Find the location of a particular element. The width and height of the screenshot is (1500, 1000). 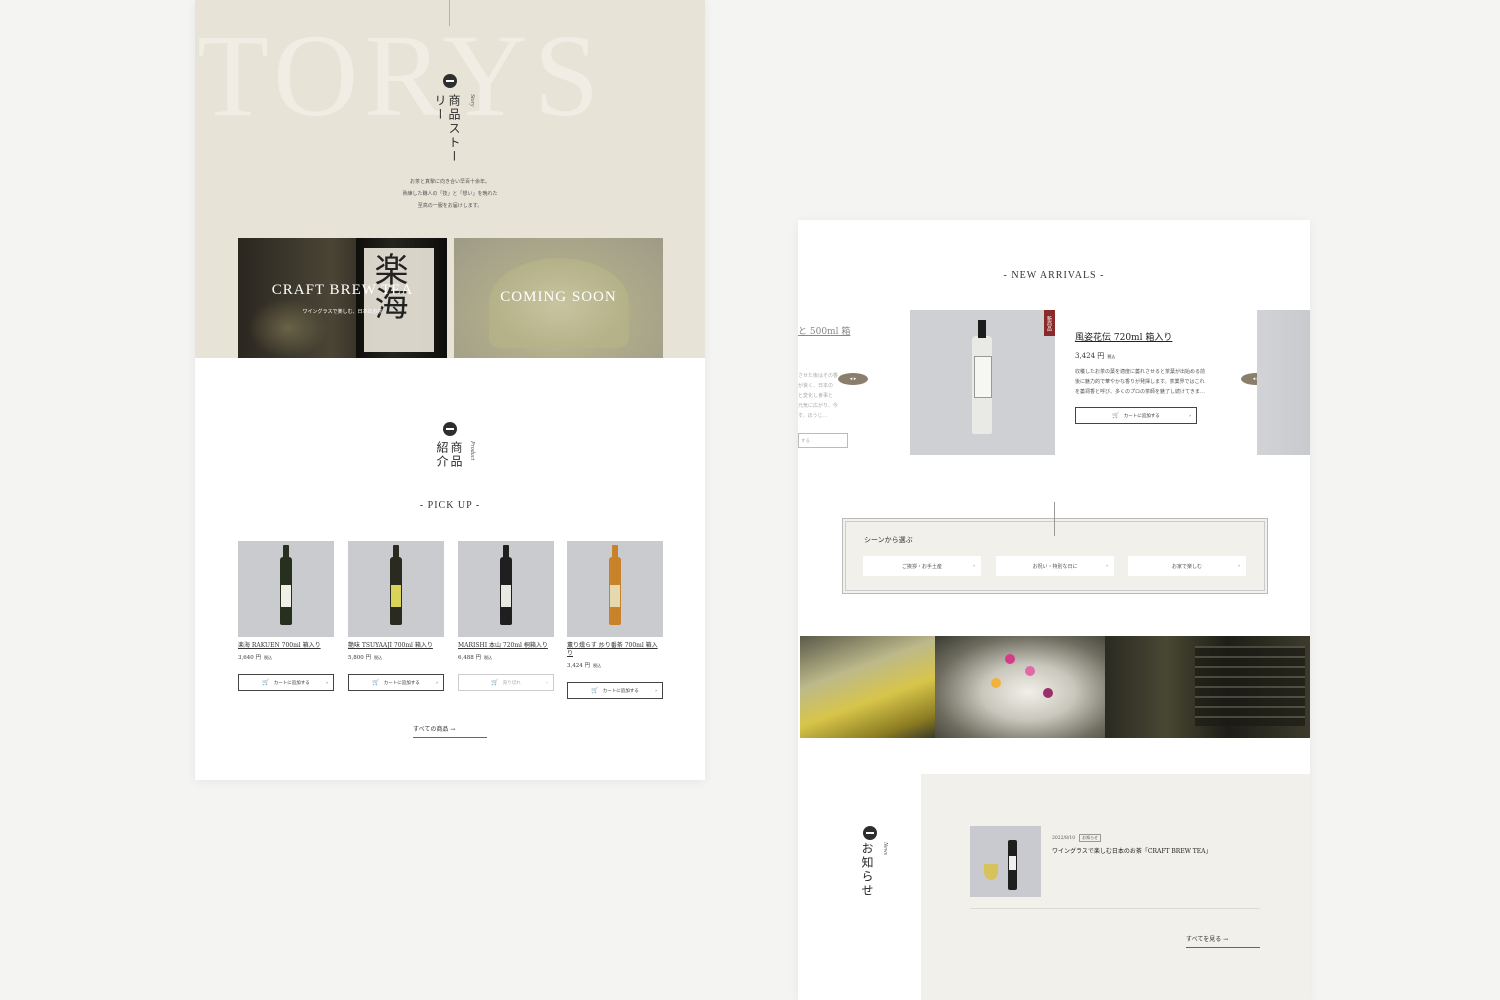

story-title-en: Story is located at coordinates (472, 100).